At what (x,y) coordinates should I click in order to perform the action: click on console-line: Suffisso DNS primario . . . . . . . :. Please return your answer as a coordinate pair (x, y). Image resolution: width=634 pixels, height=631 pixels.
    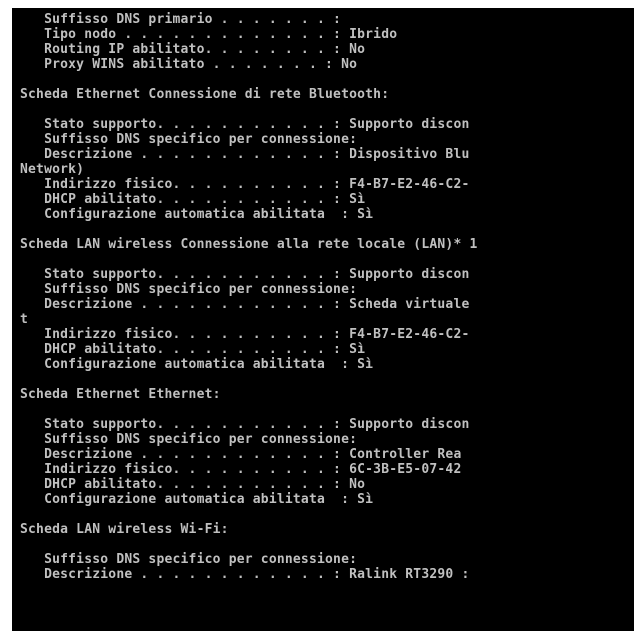
    Looking at the image, I should click on (181, 19).